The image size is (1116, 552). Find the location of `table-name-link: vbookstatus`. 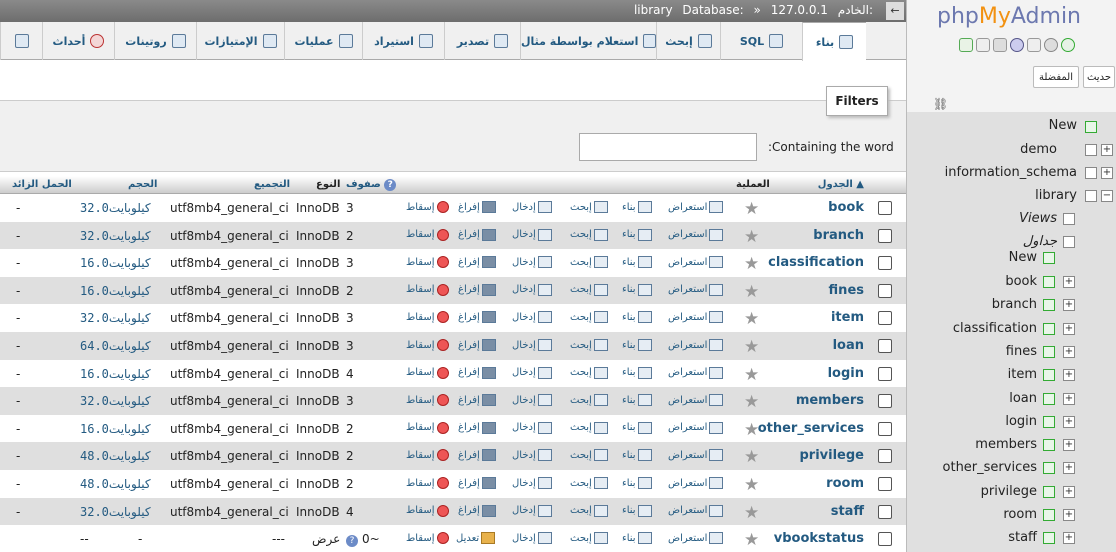

table-name-link: vbookstatus is located at coordinates (819, 538).